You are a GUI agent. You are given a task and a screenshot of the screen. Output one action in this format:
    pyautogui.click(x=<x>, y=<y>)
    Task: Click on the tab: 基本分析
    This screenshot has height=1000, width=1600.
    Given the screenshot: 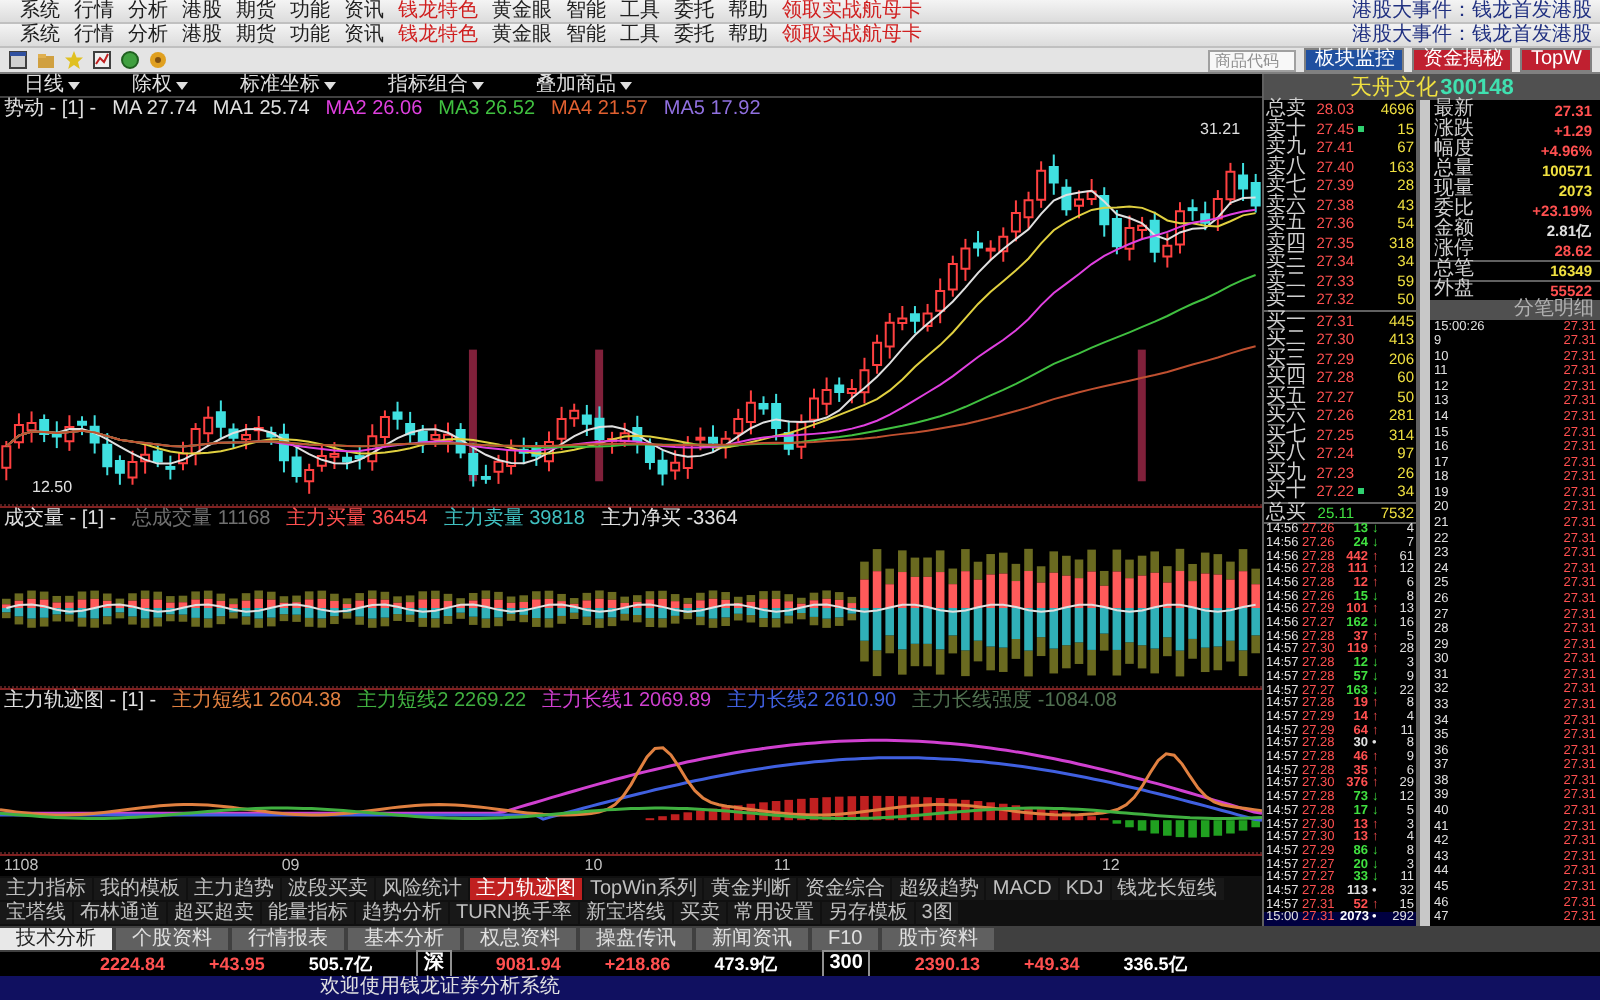 What is the action you would take?
    pyautogui.click(x=404, y=939)
    